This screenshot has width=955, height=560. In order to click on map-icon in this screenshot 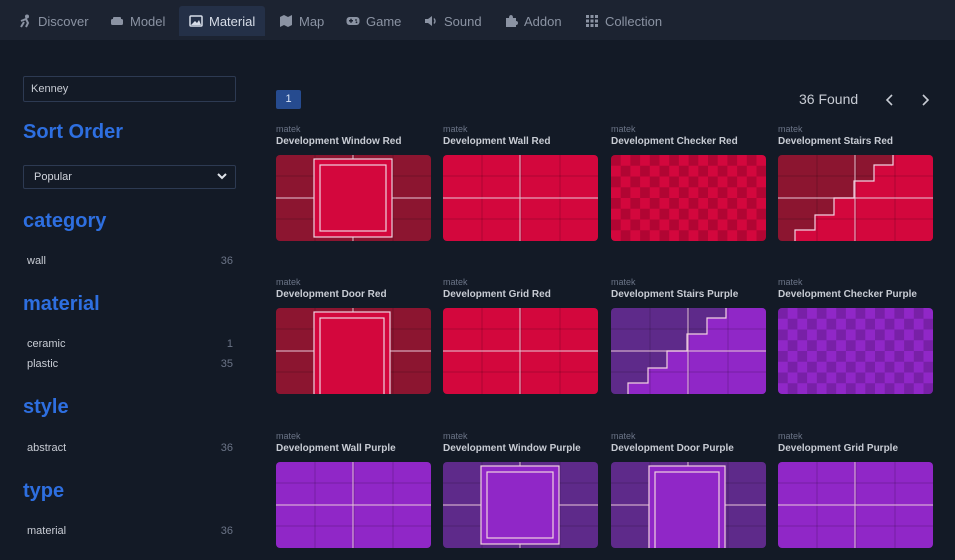, I will do `click(286, 21)`.